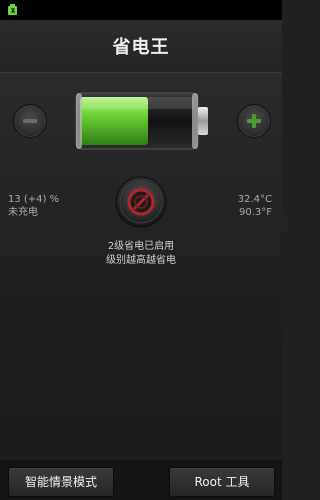  What do you see at coordinates (141, 260) in the screenshot?
I see `power-level-hint: 级别越高越省电` at bounding box center [141, 260].